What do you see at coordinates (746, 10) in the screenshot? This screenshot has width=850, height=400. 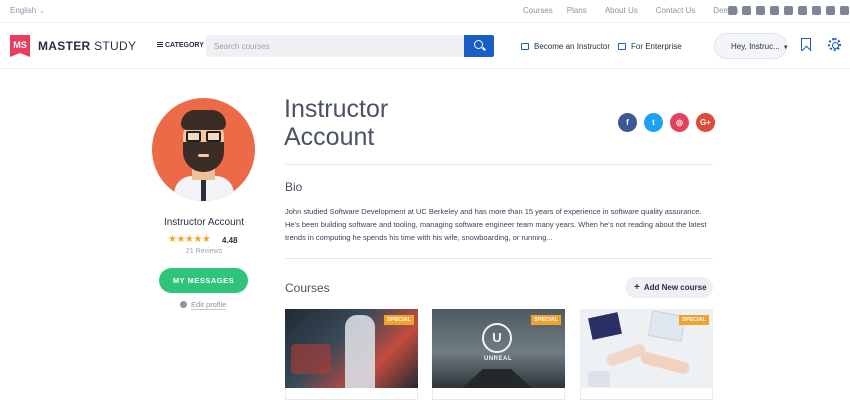 I see `instagram-icon` at bounding box center [746, 10].